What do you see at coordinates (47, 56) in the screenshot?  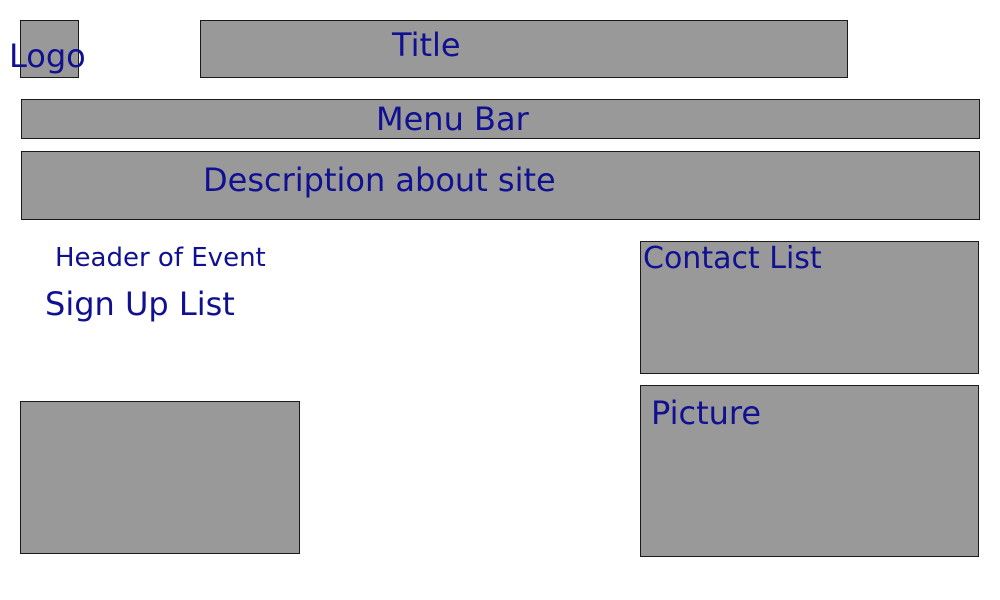 I see `logo-label: Logo` at bounding box center [47, 56].